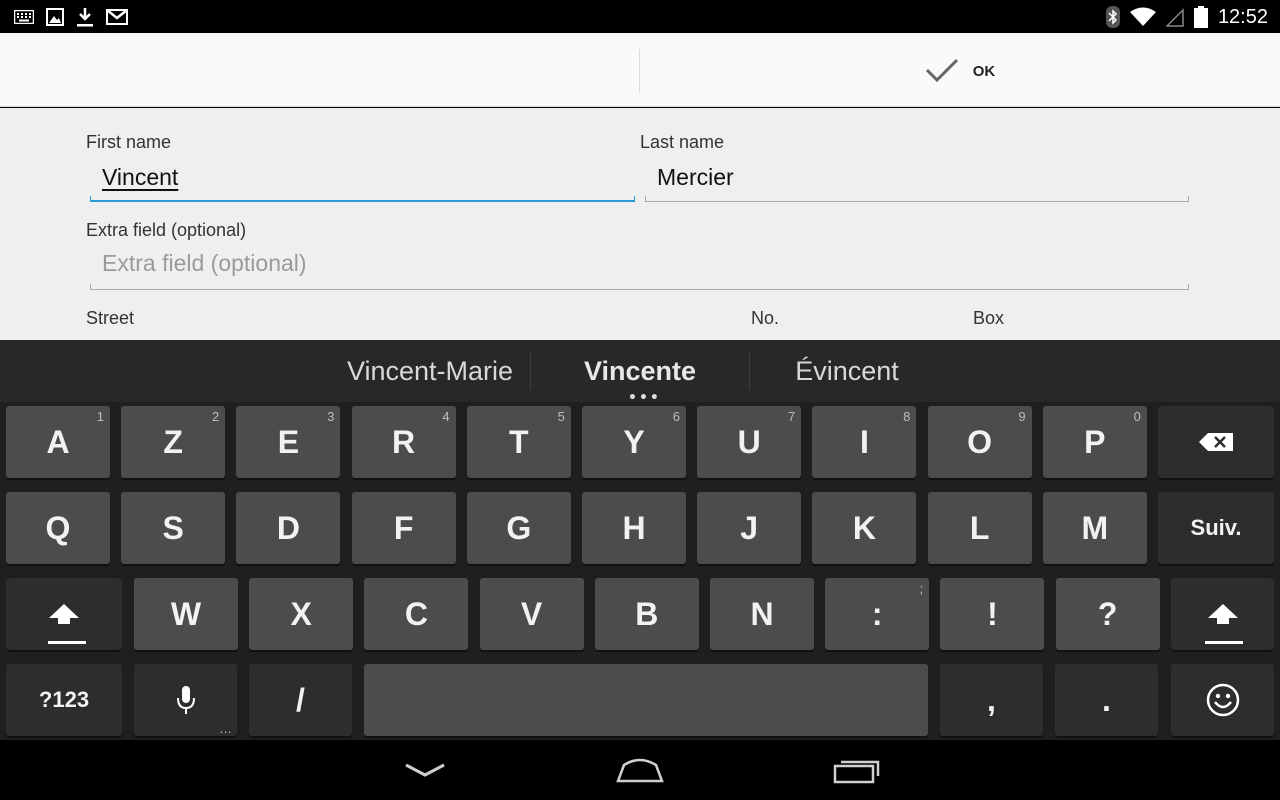 The width and height of the screenshot is (1280, 800). I want to click on key-label: W, so click(186, 613).